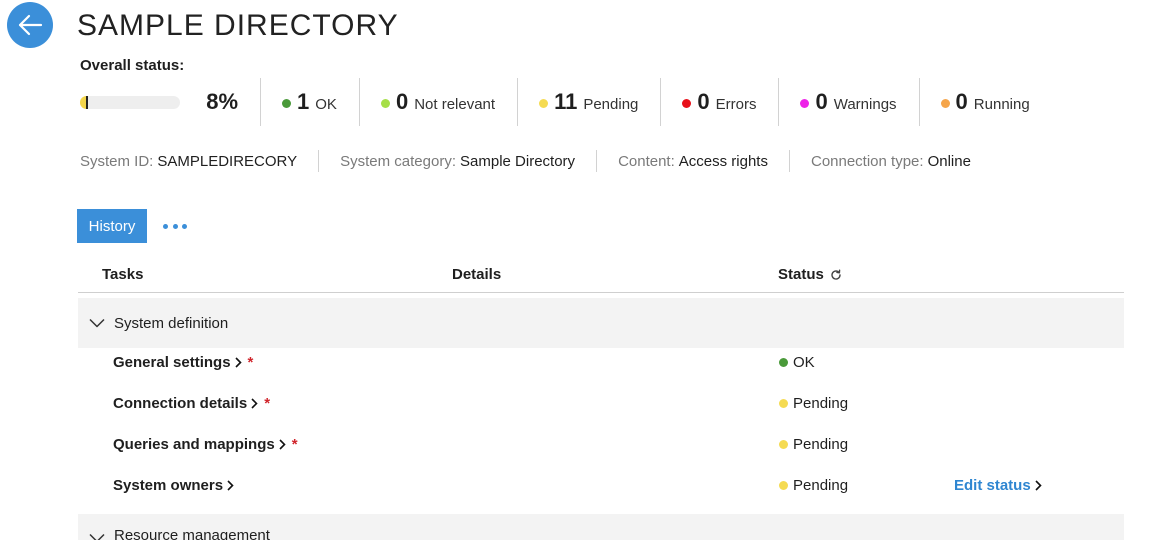 The image size is (1173, 540). I want to click on table-row: Connection details * Pending, so click(601, 405).